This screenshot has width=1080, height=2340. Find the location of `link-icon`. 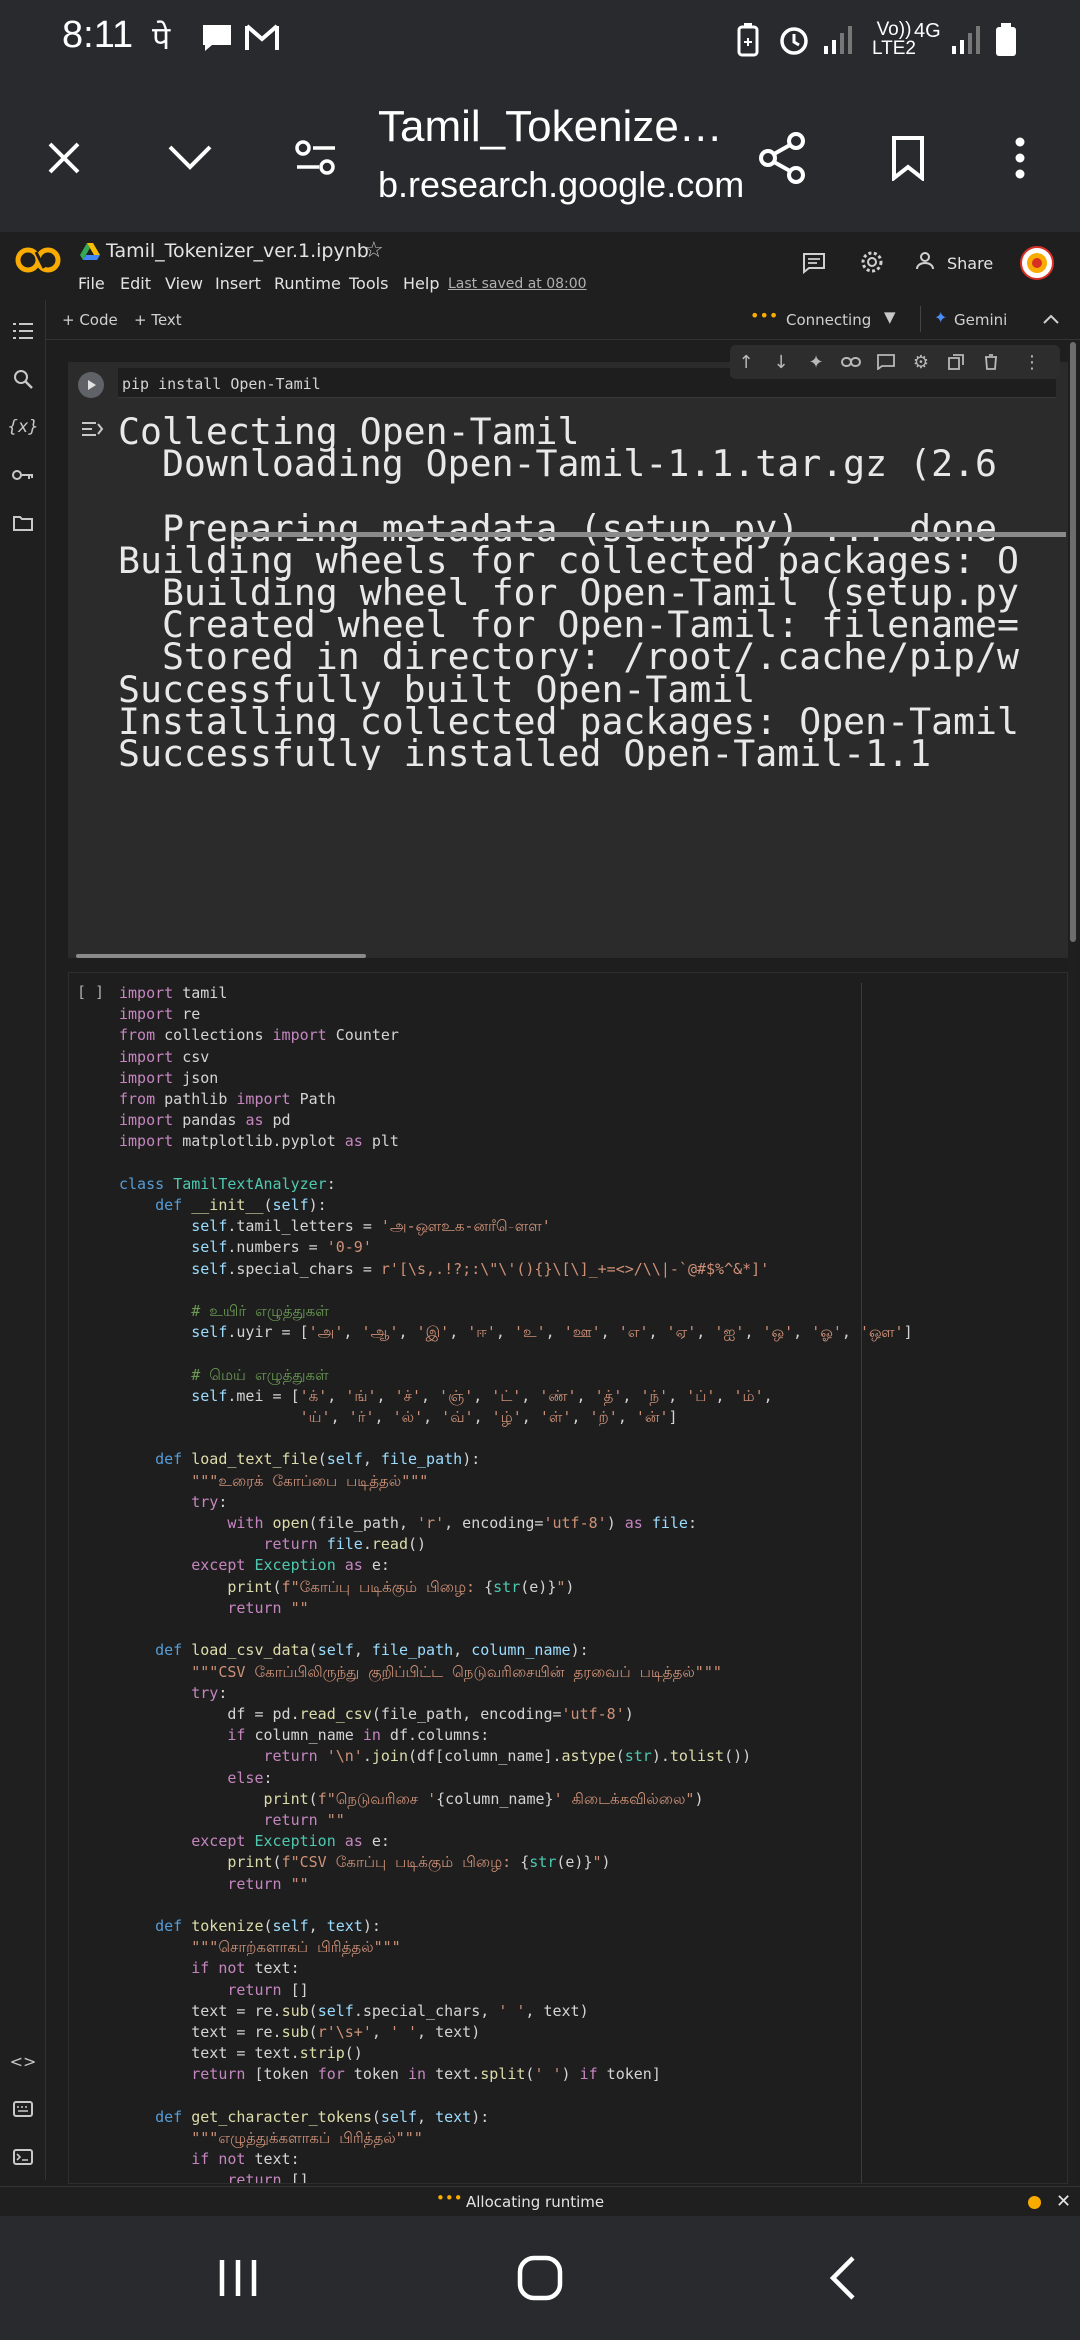

link-icon is located at coordinates (851, 362).